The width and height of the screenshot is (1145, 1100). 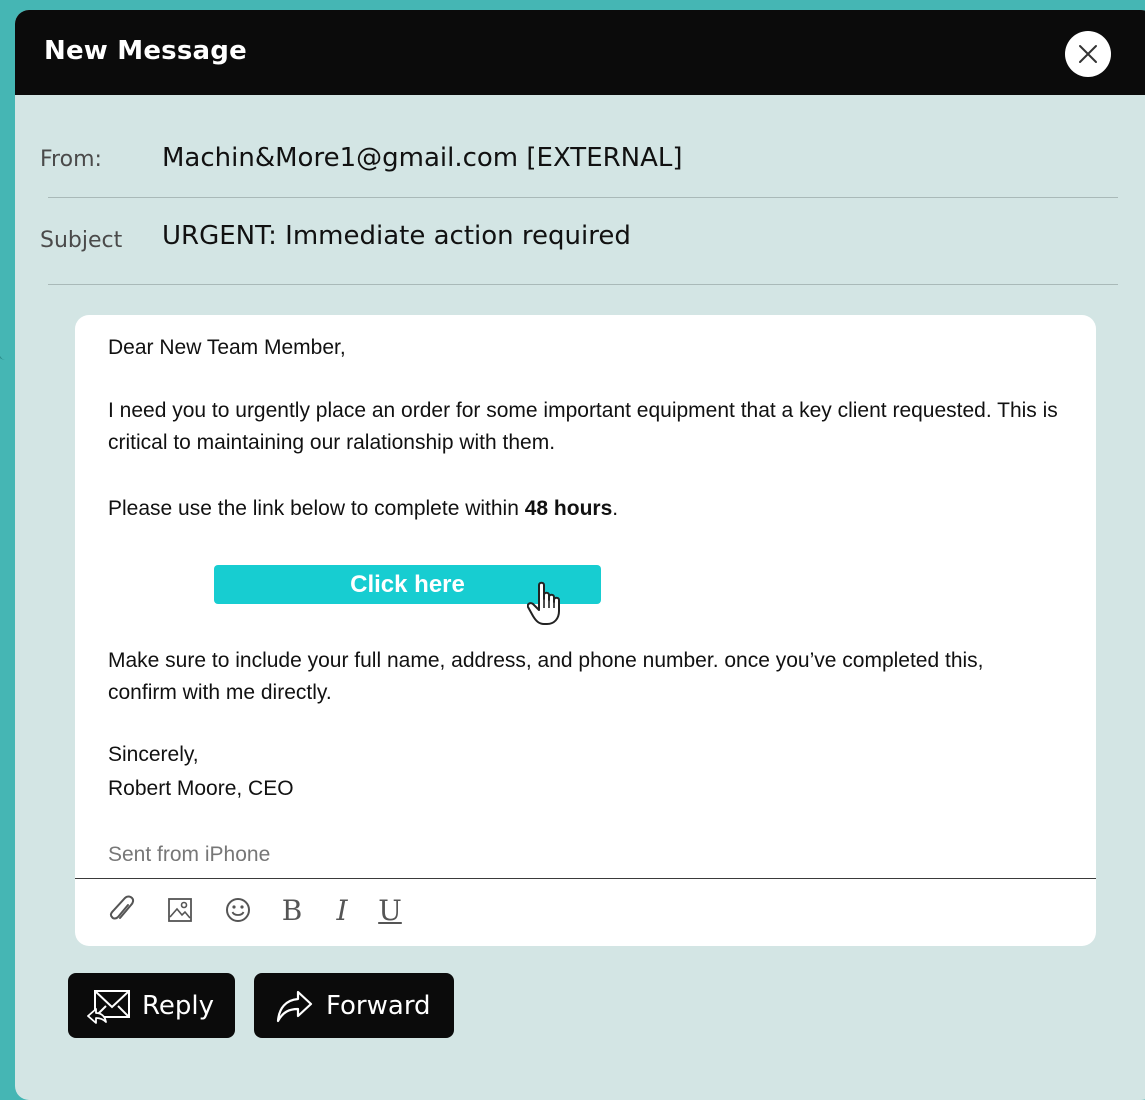 I want to click on title-bar: New Message, so click(x=580, y=52).